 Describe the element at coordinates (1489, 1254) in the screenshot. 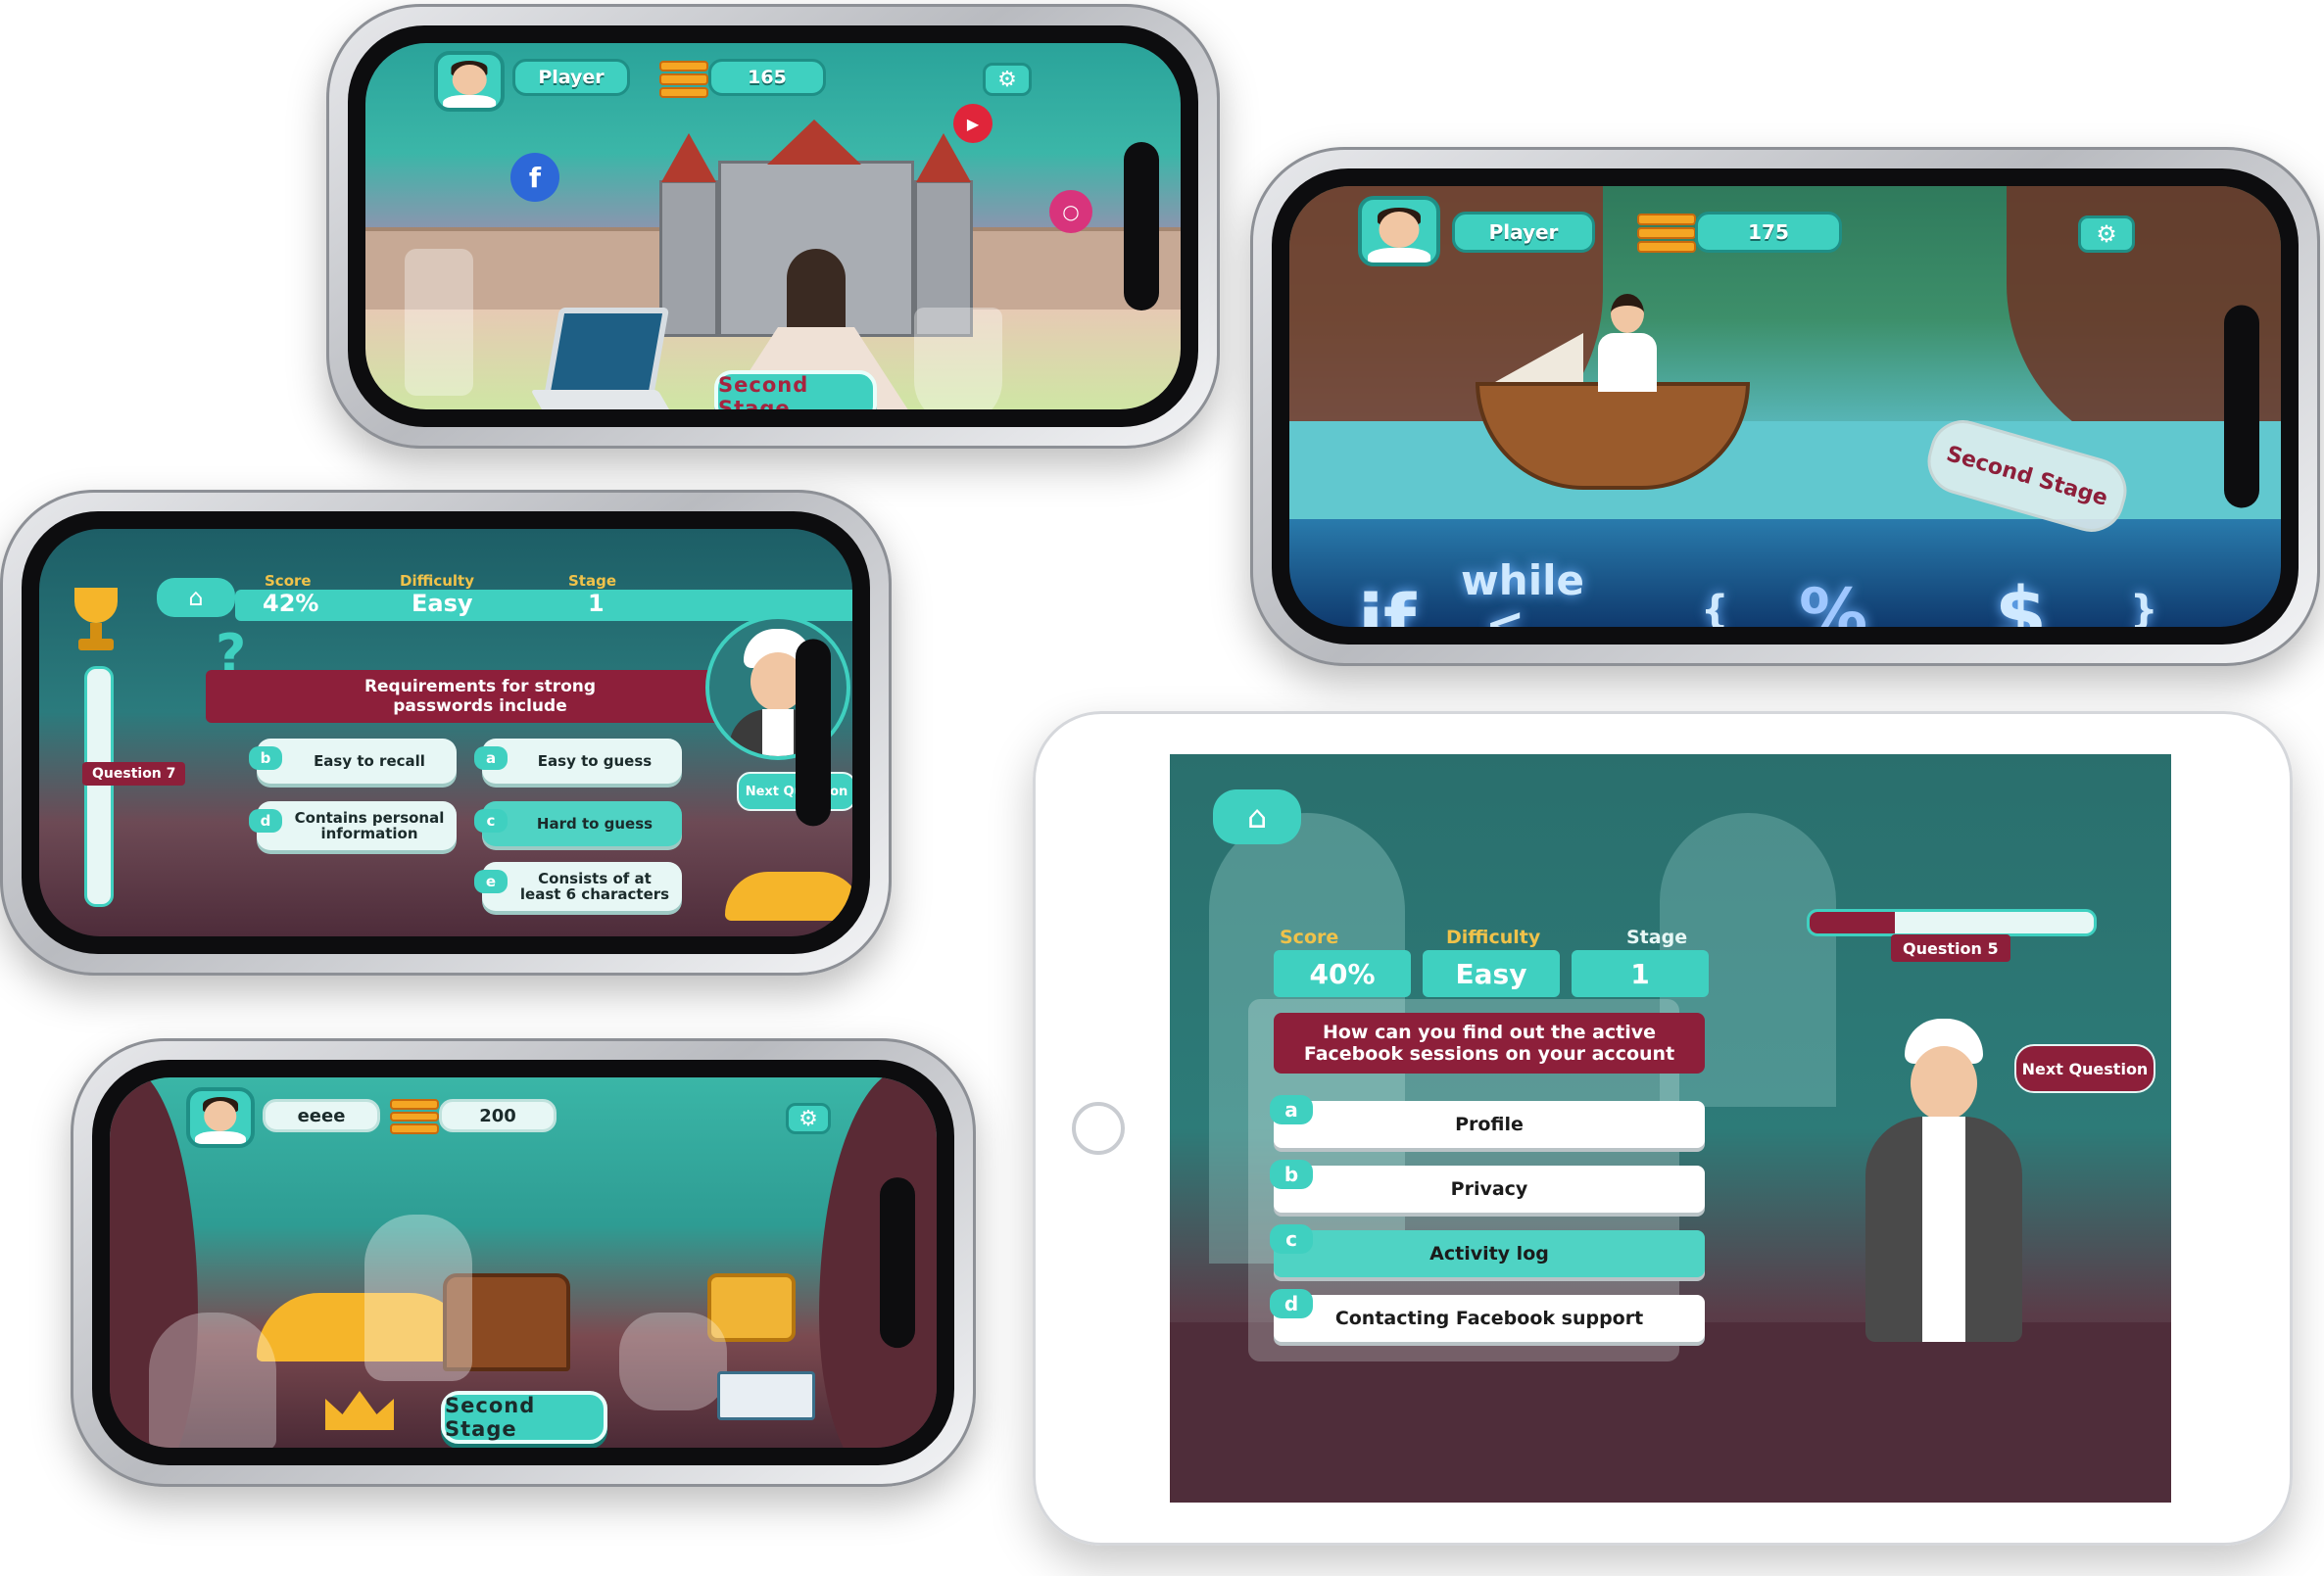

I see `answer-text: Activity log` at that location.